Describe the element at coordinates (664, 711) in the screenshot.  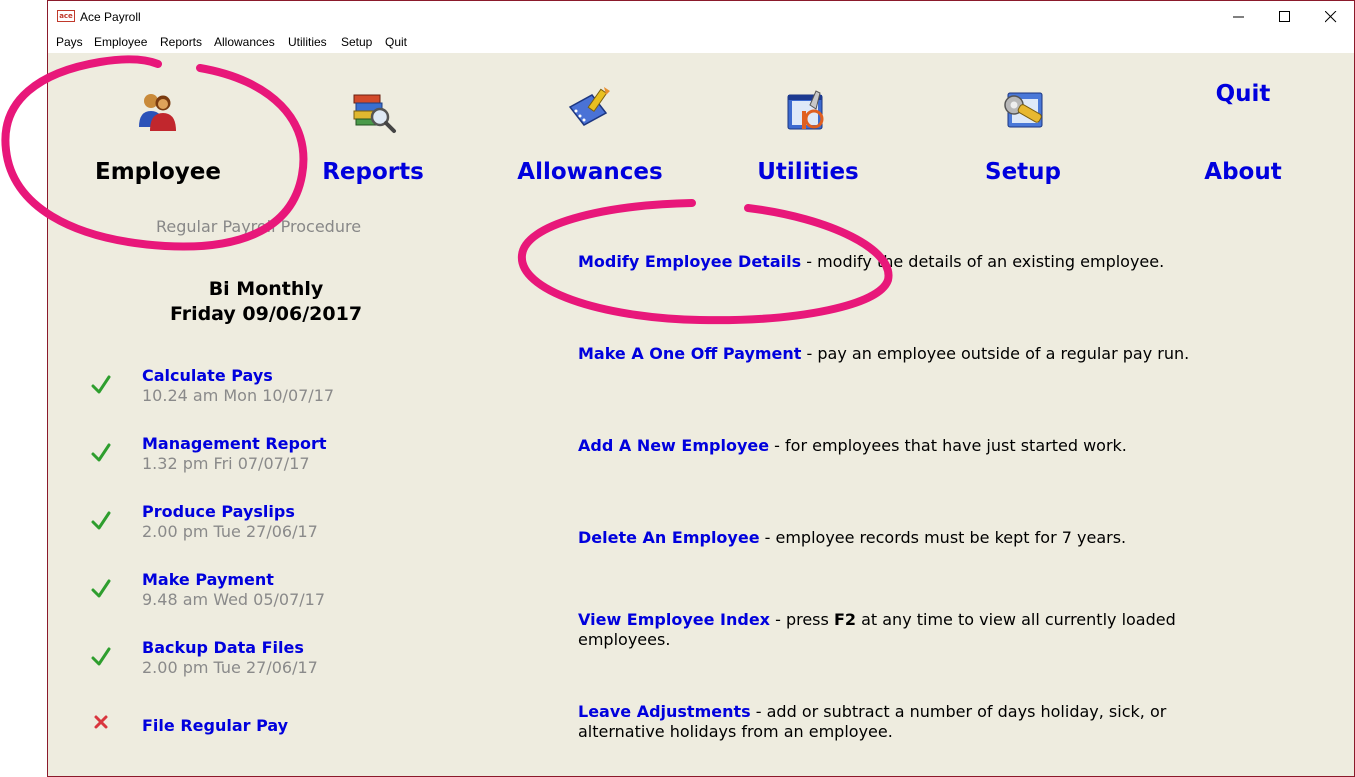
I see `leave-adjustments-link: Leave Adjustments` at that location.